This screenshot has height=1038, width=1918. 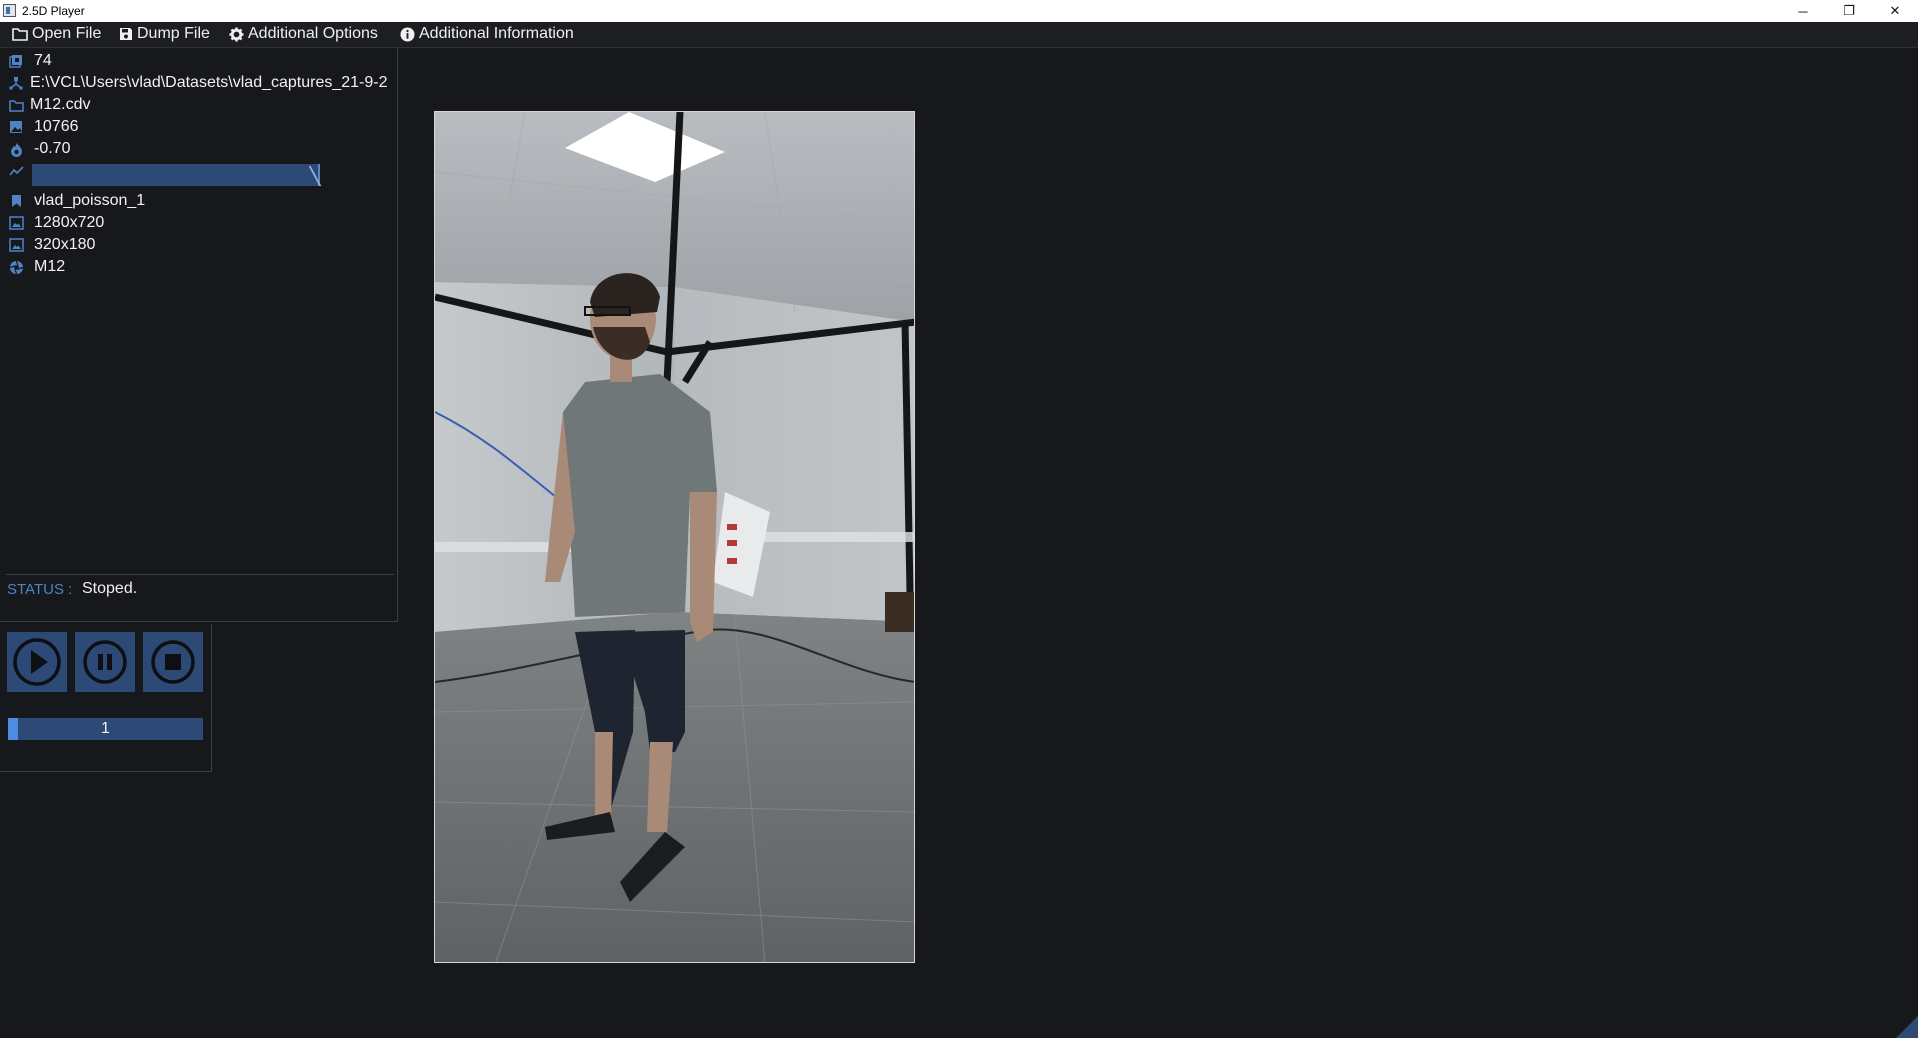 What do you see at coordinates (52, 148) in the screenshot?
I see `temperature-value: -0.70` at bounding box center [52, 148].